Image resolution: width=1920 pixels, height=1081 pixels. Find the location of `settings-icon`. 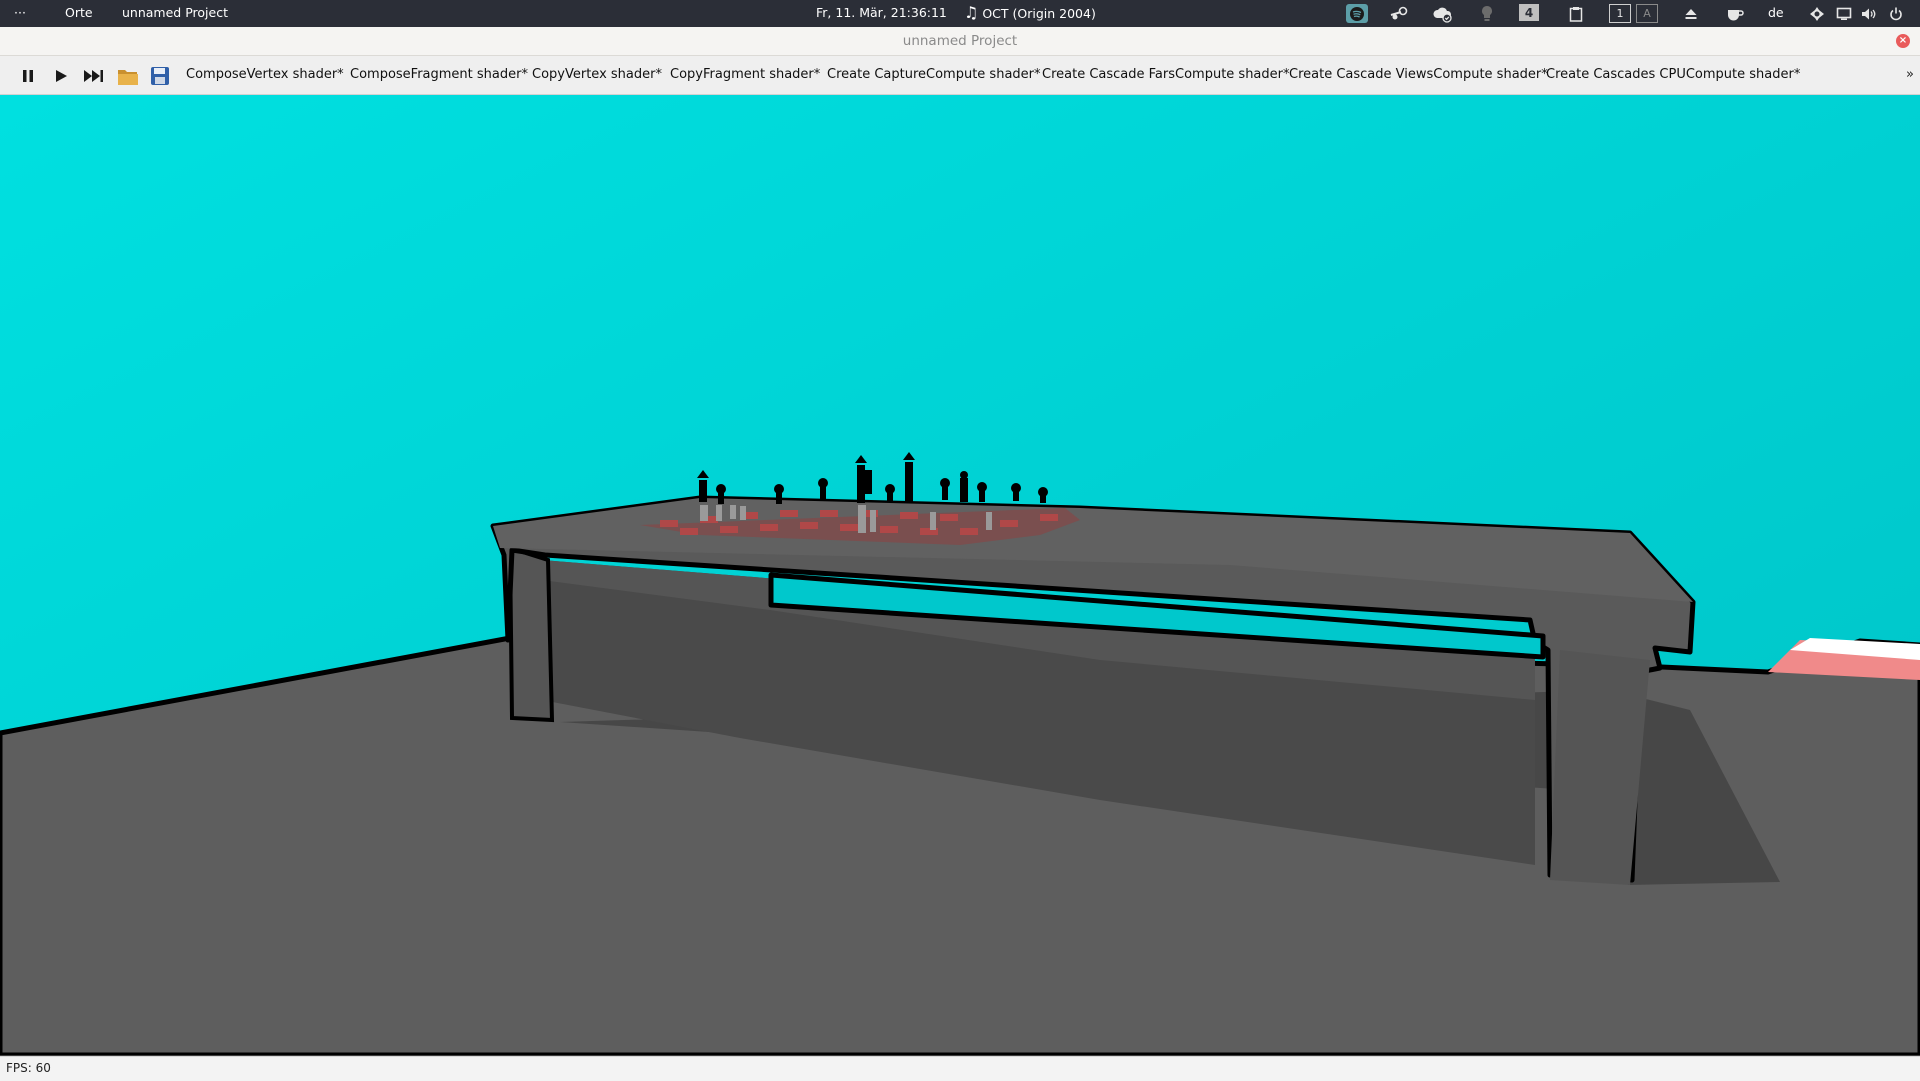

settings-icon is located at coordinates (1817, 13).